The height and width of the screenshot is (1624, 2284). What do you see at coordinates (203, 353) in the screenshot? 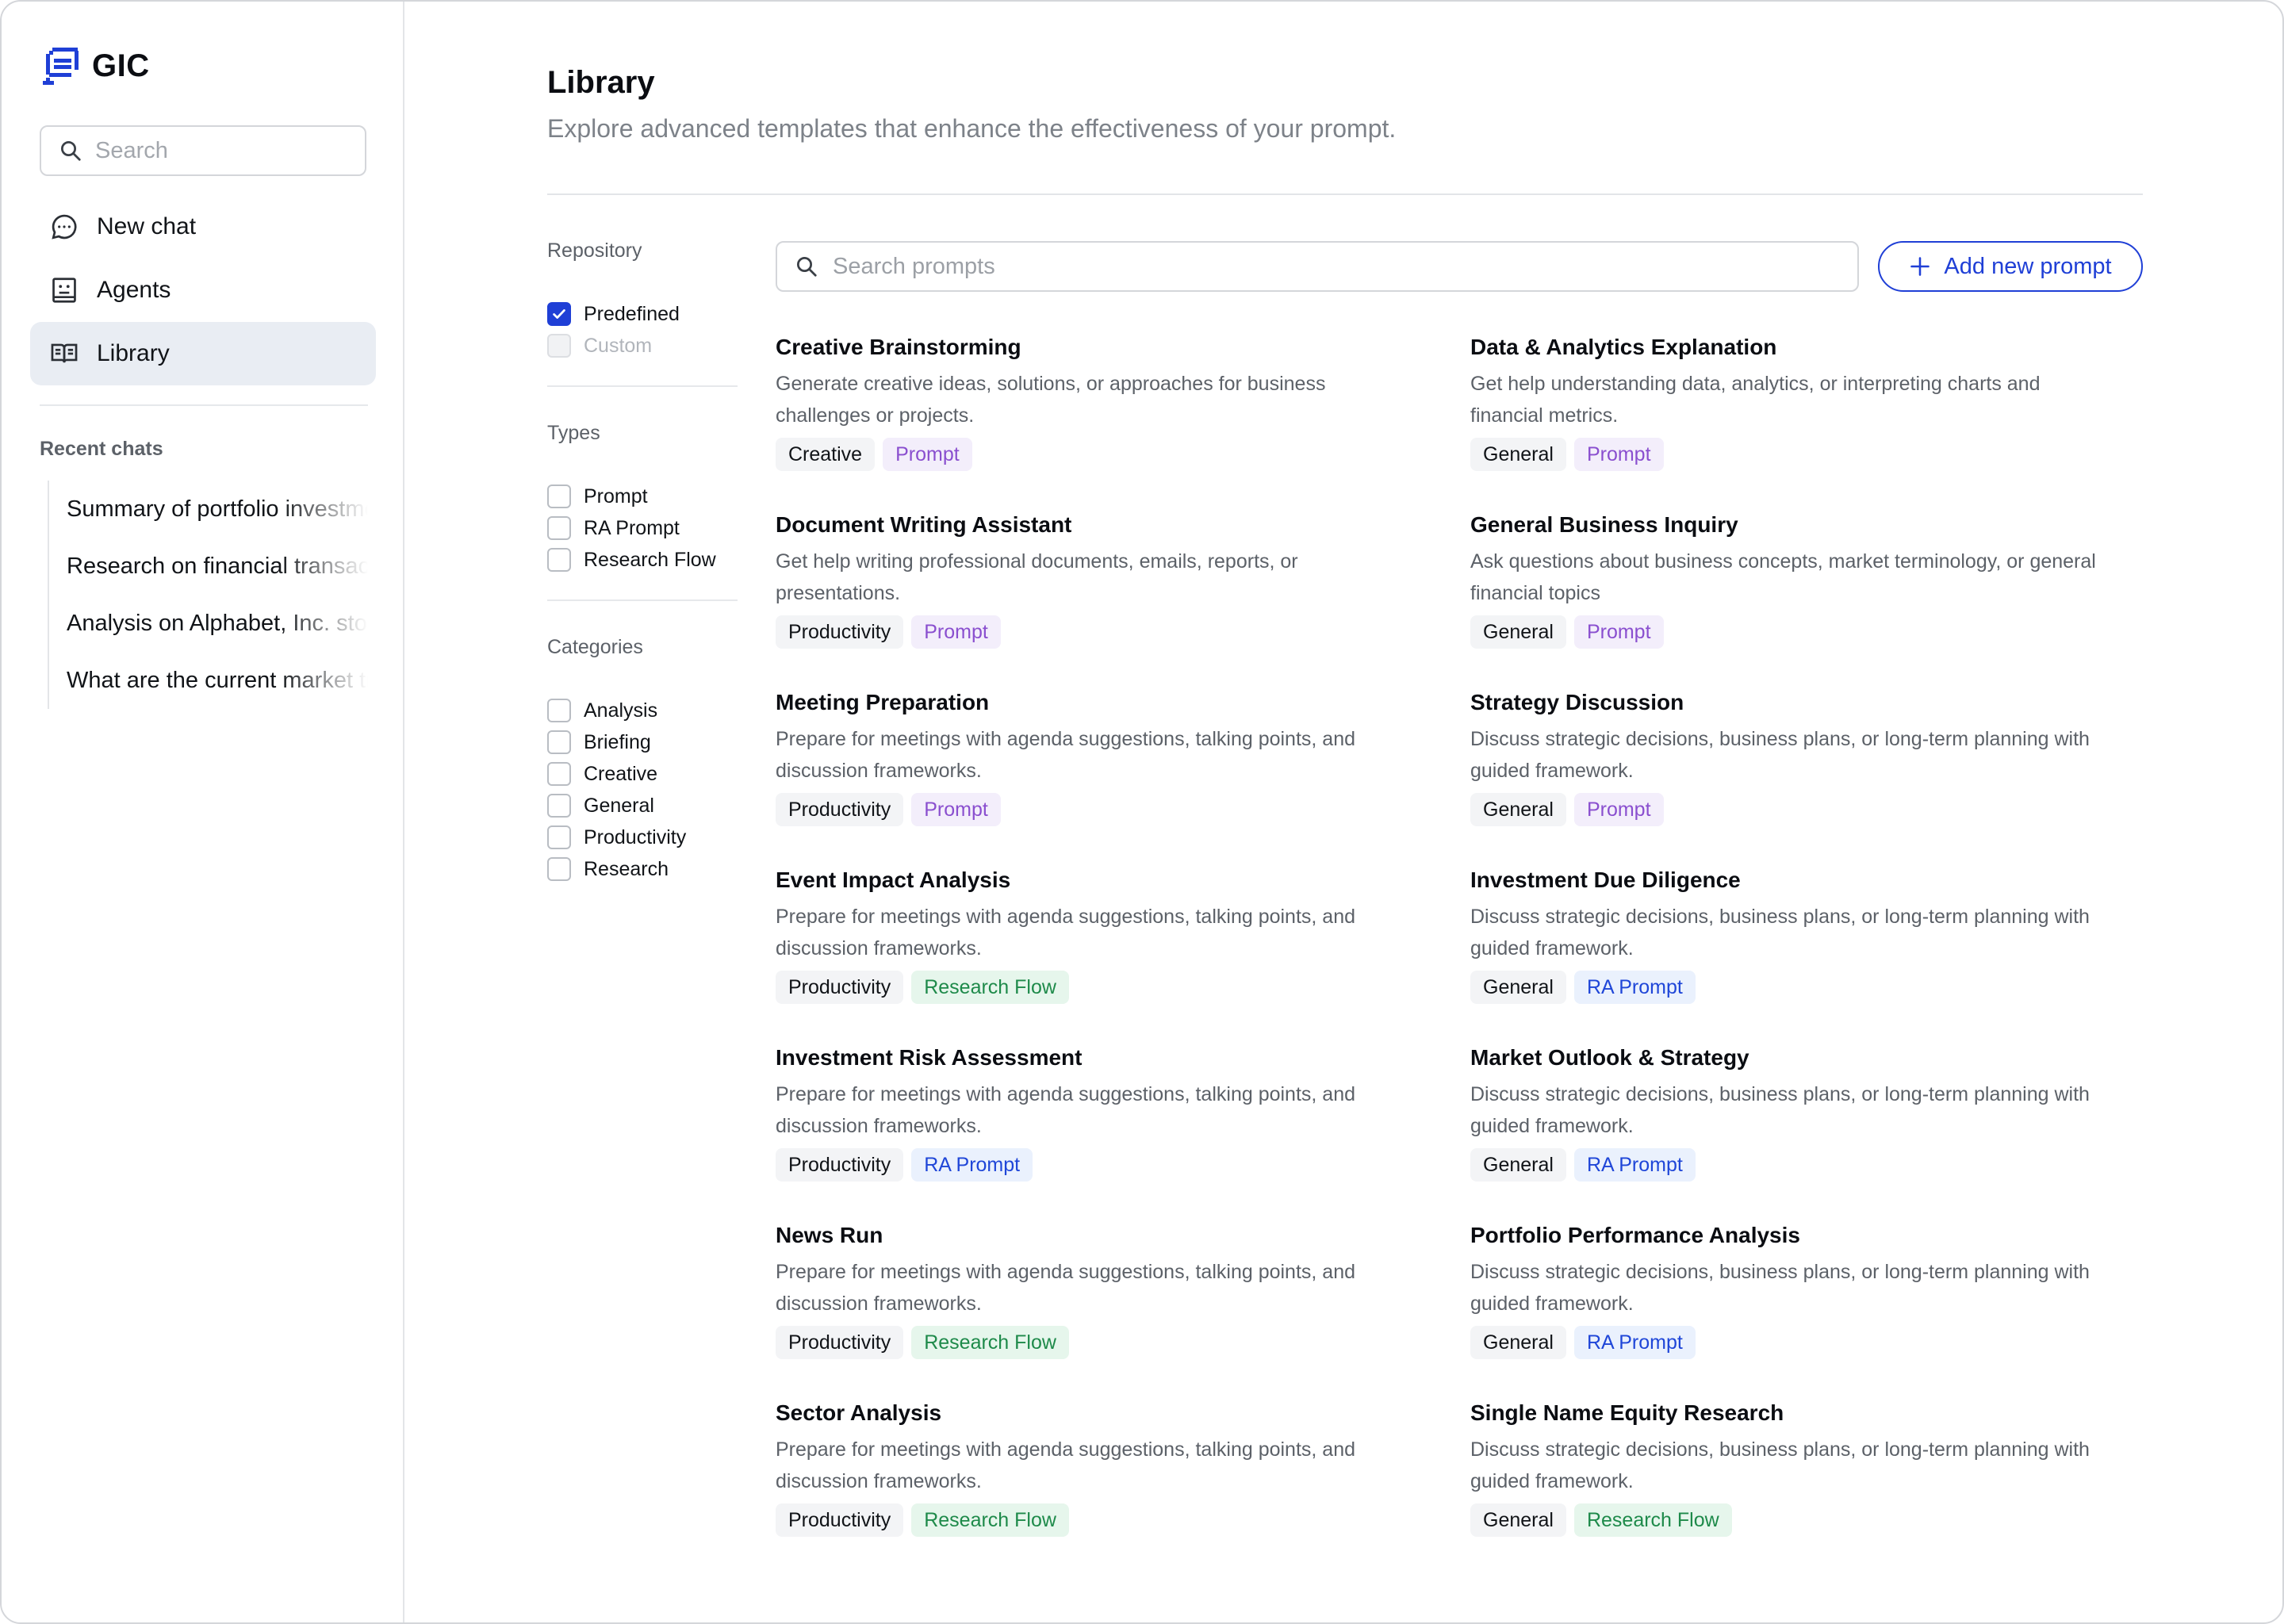
I see `nav-item-library: Library` at bounding box center [203, 353].